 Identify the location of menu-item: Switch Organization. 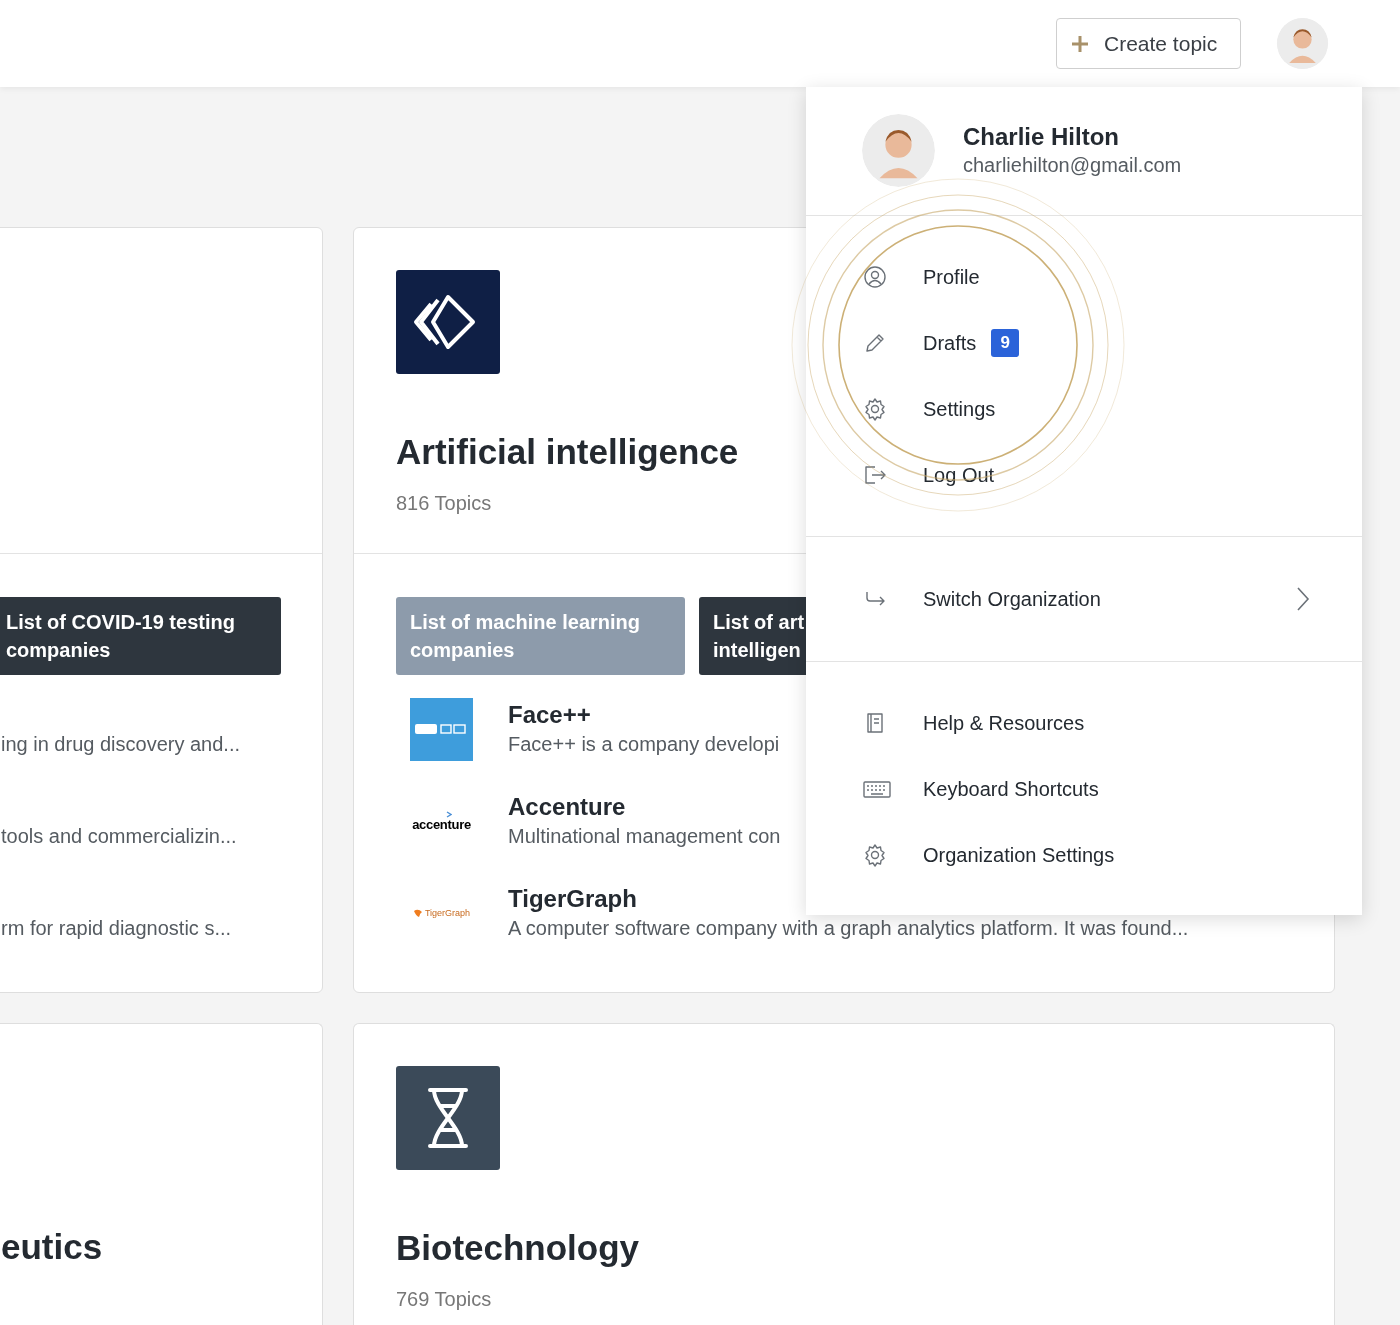
(1084, 599).